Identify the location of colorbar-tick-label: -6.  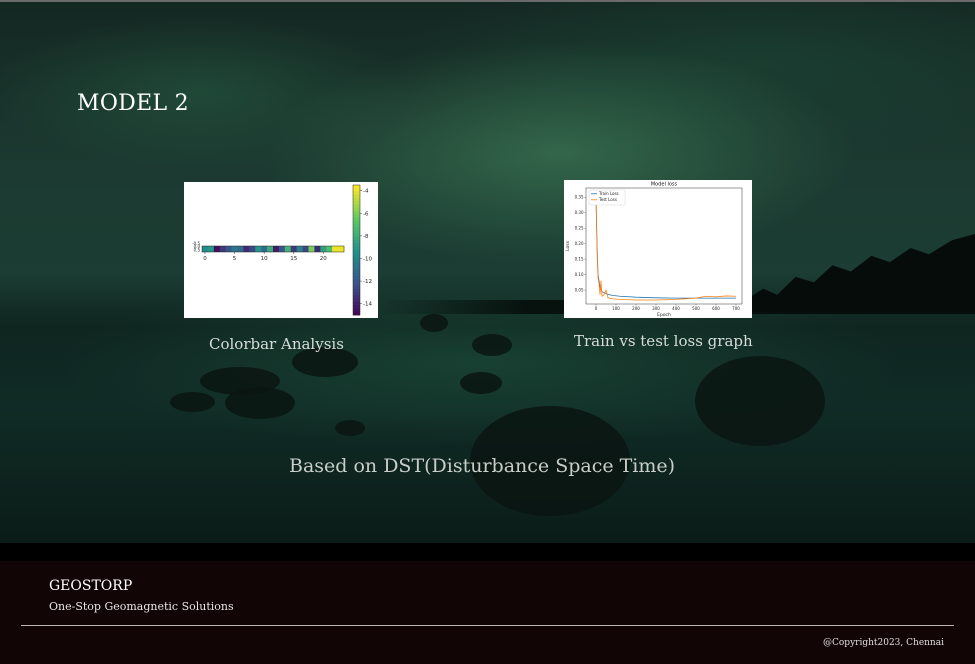
(366, 214).